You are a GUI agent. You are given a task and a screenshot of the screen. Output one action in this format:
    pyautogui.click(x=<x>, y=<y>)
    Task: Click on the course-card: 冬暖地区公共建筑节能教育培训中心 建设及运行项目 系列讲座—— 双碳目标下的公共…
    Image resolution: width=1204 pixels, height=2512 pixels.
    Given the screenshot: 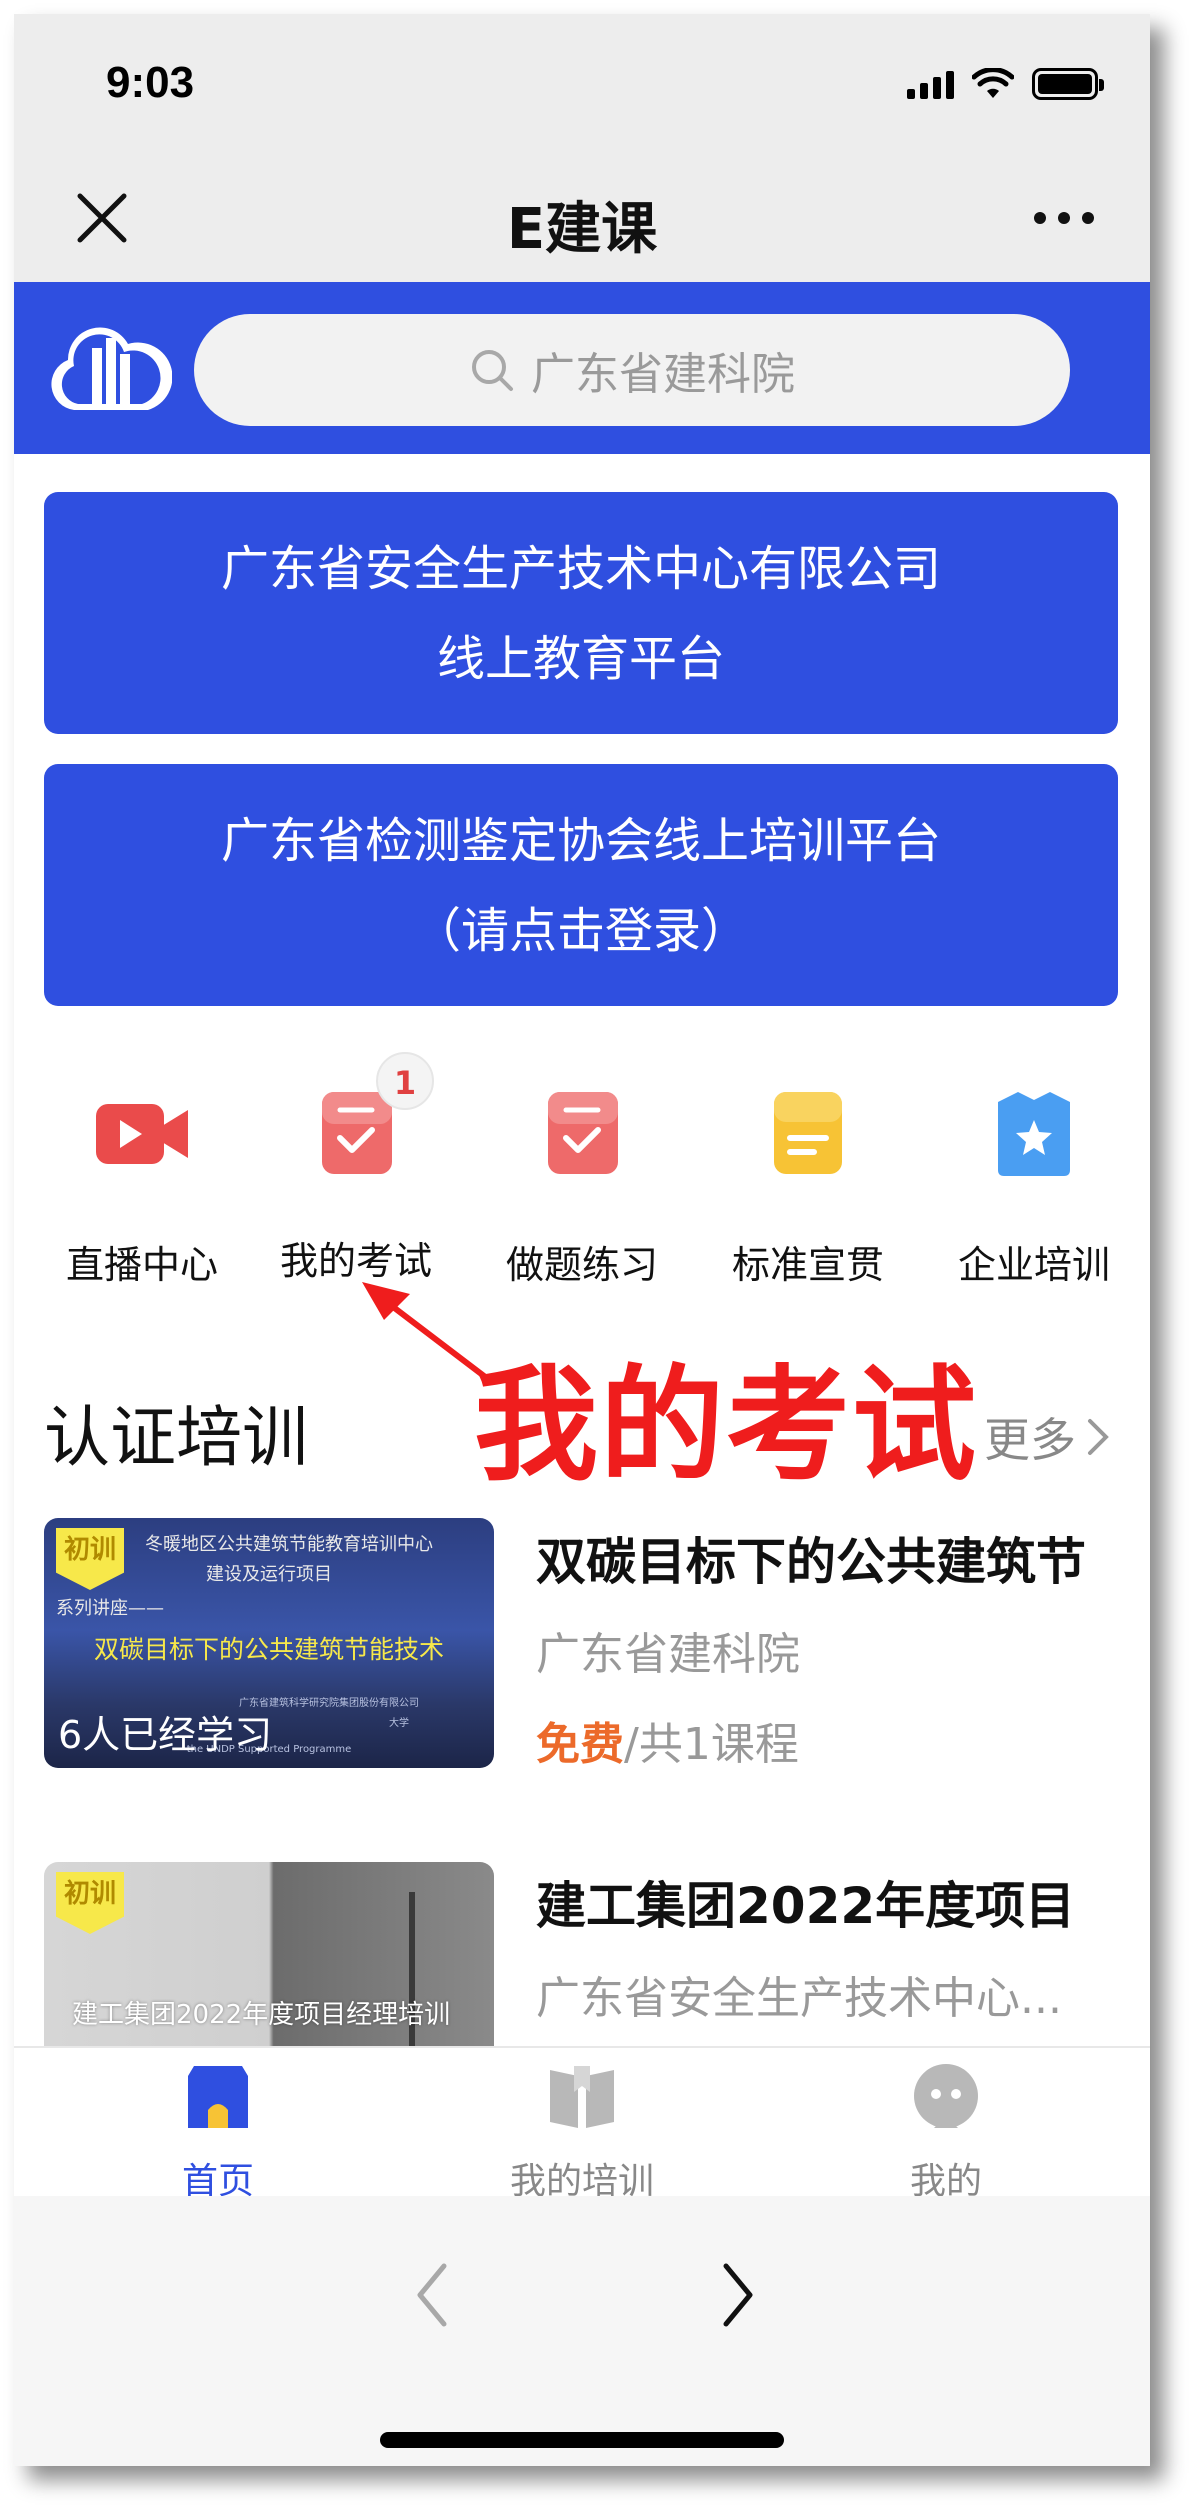 What is the action you would take?
    pyautogui.click(x=581, y=1648)
    